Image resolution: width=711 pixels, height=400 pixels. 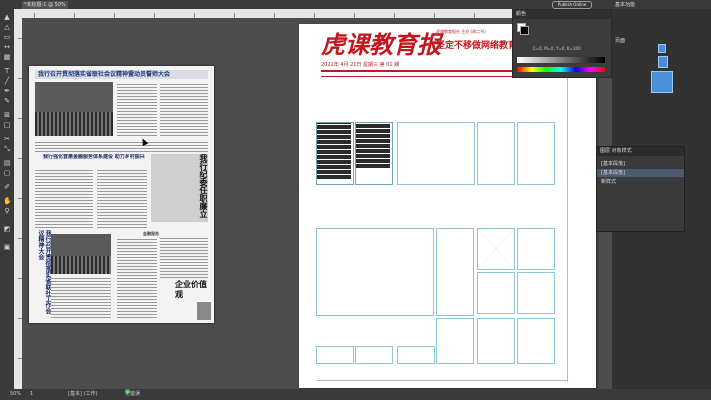 I want to click on status-bar: 50% 1 [基本] (工作) 无错误, so click(x=355, y=394).